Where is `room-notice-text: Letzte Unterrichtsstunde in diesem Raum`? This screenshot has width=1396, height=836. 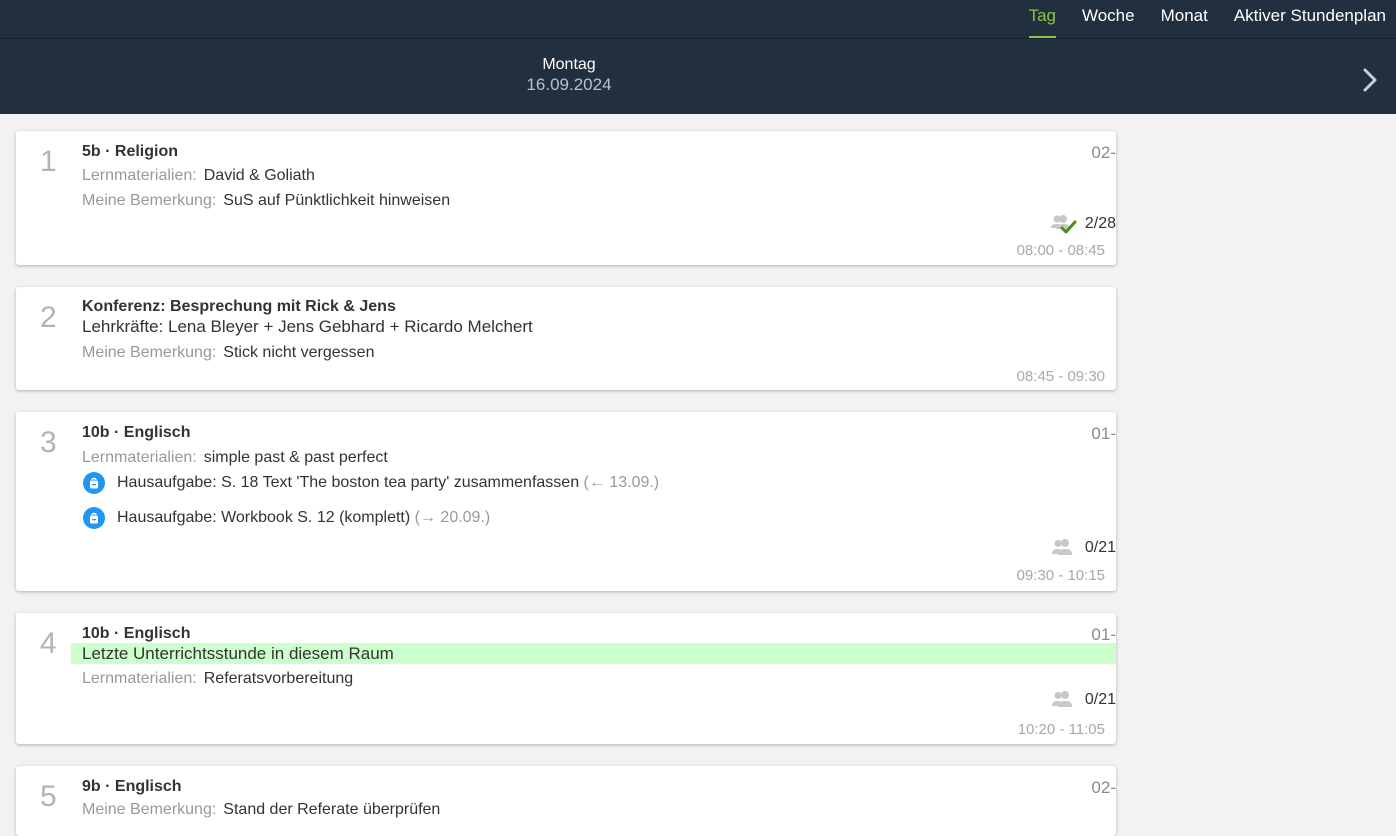 room-notice-text: Letzte Unterrichtsstunde in diesem Raum is located at coordinates (238, 653).